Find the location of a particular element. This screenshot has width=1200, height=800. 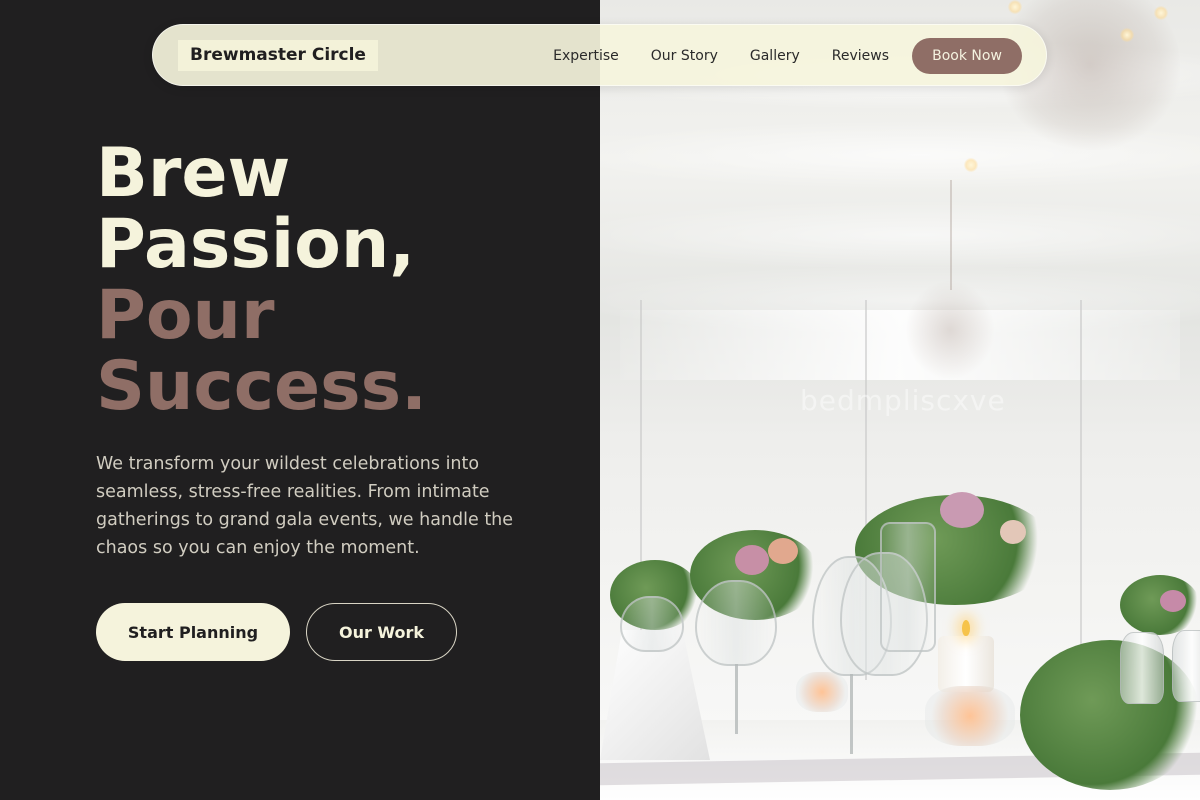

wine-glass is located at coordinates (736, 623).